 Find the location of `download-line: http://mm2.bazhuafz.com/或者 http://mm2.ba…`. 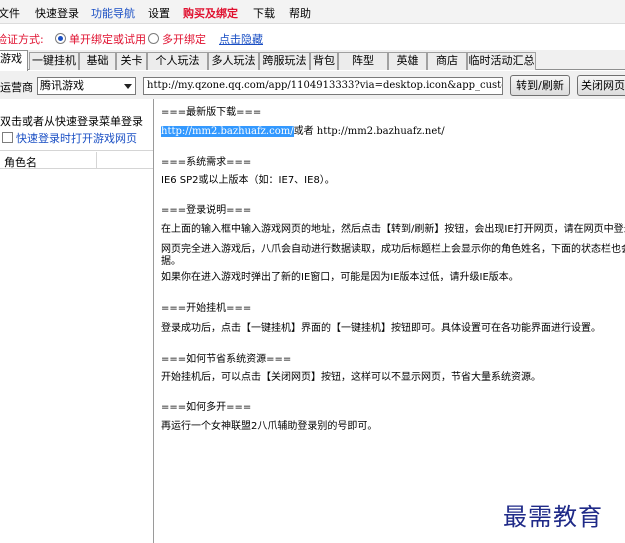

download-line: http://mm2.bazhuafz.com/或者 http://mm2.ba… is located at coordinates (303, 129).